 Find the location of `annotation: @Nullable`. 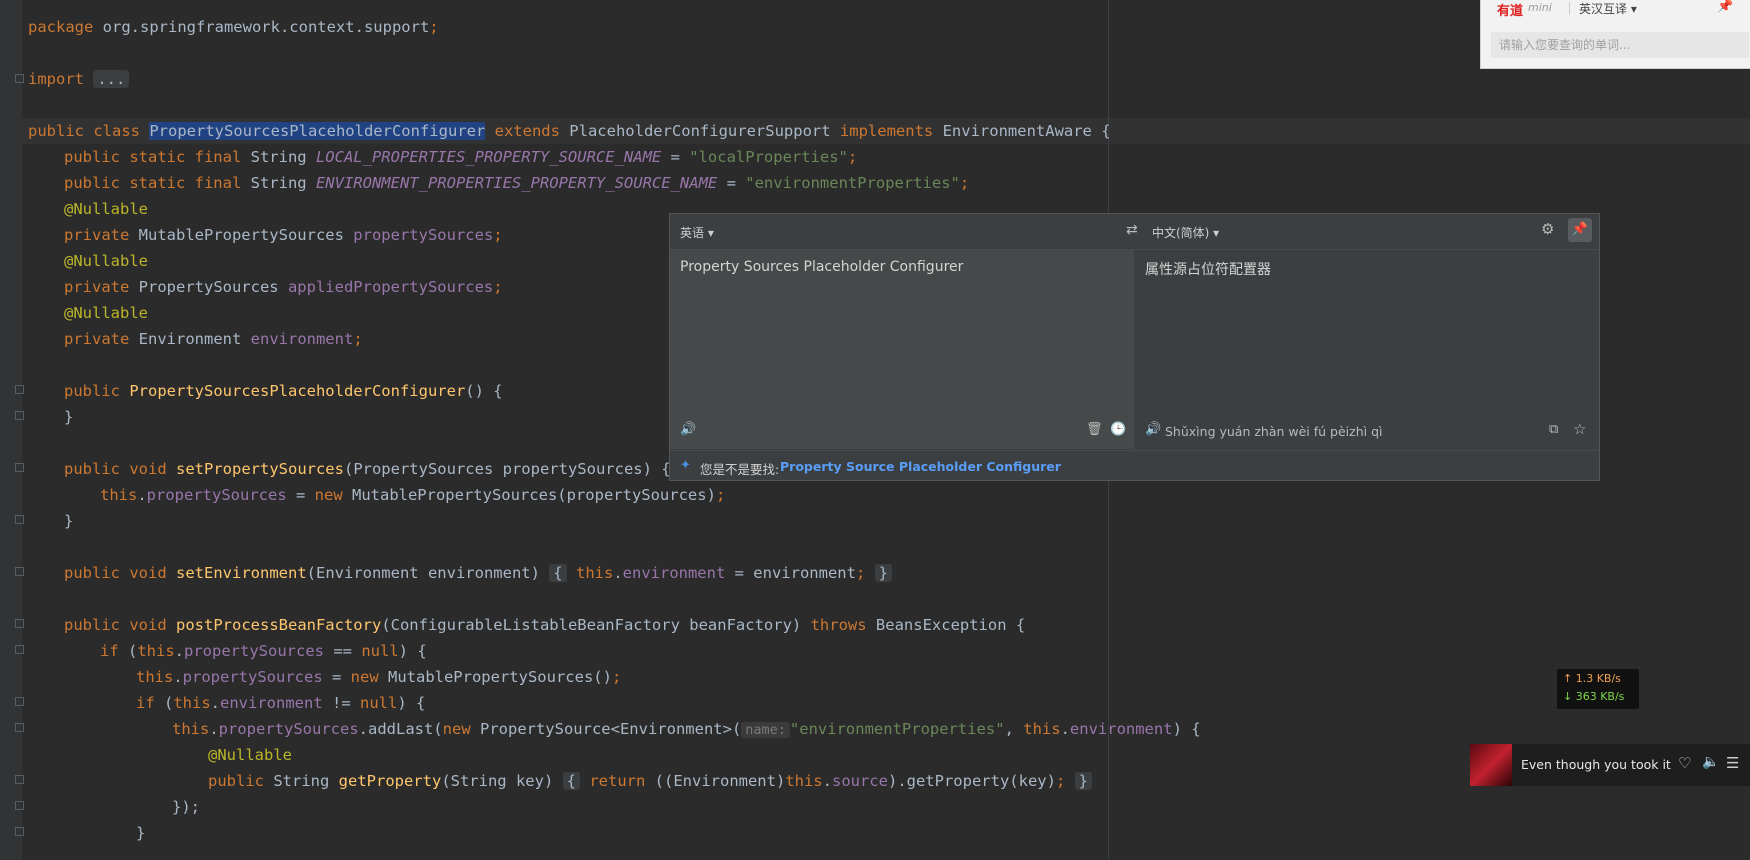

annotation: @Nullable is located at coordinates (106, 209).